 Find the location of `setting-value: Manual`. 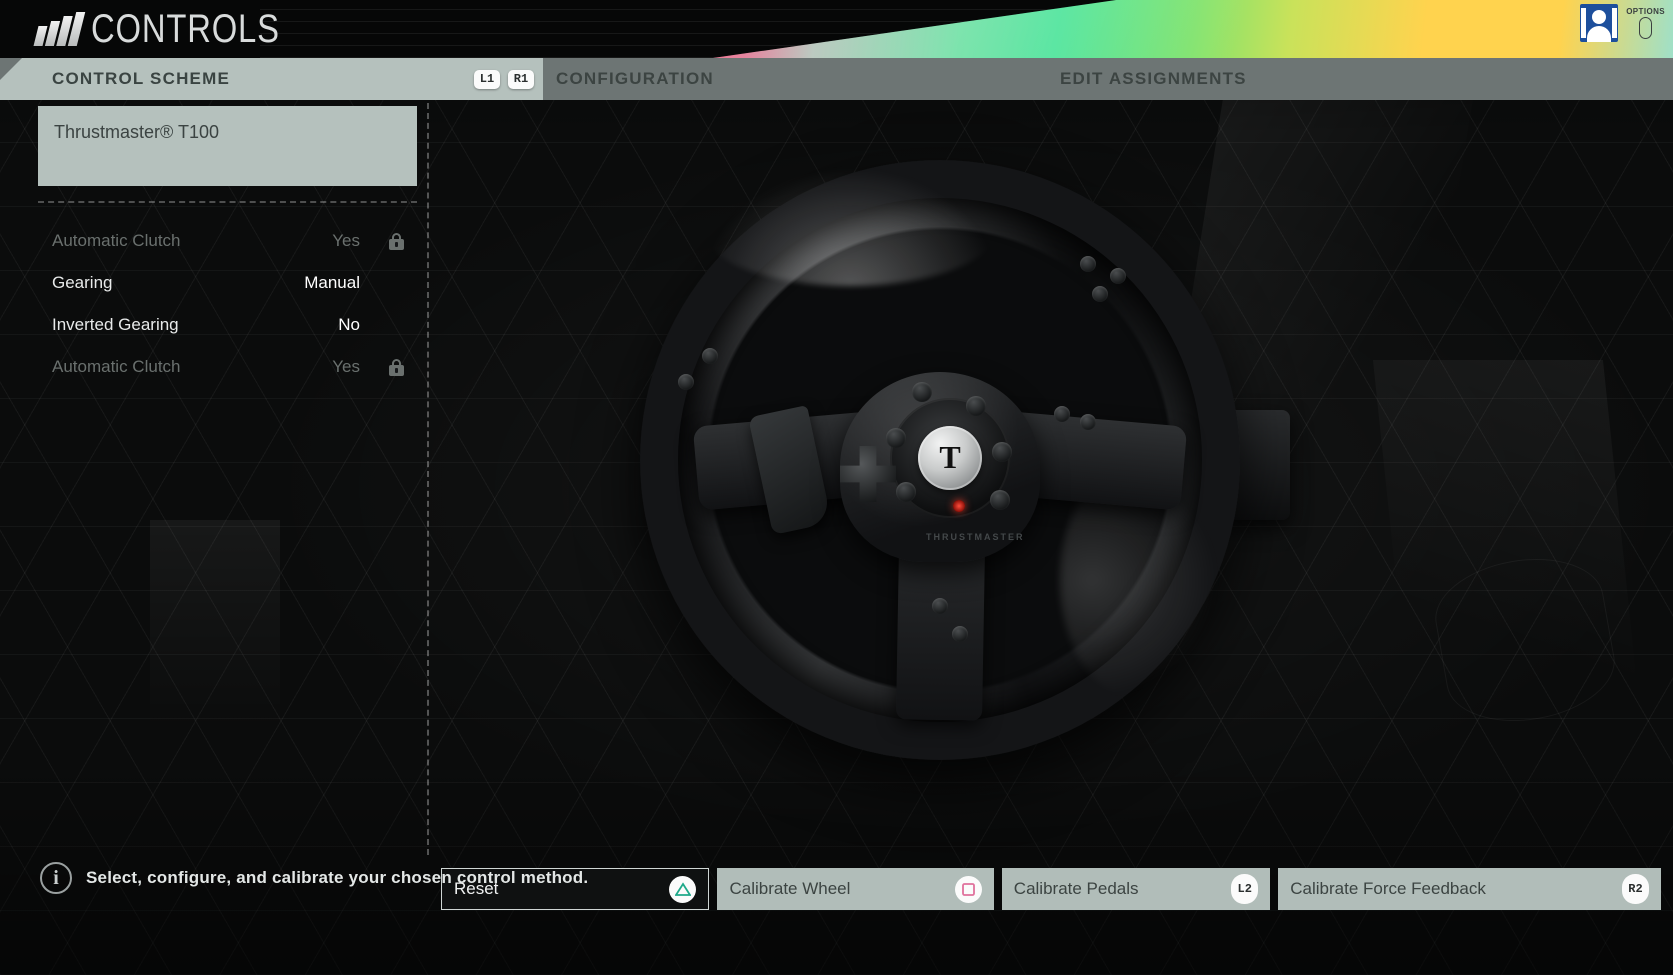

setting-value: Manual is located at coordinates (332, 282).